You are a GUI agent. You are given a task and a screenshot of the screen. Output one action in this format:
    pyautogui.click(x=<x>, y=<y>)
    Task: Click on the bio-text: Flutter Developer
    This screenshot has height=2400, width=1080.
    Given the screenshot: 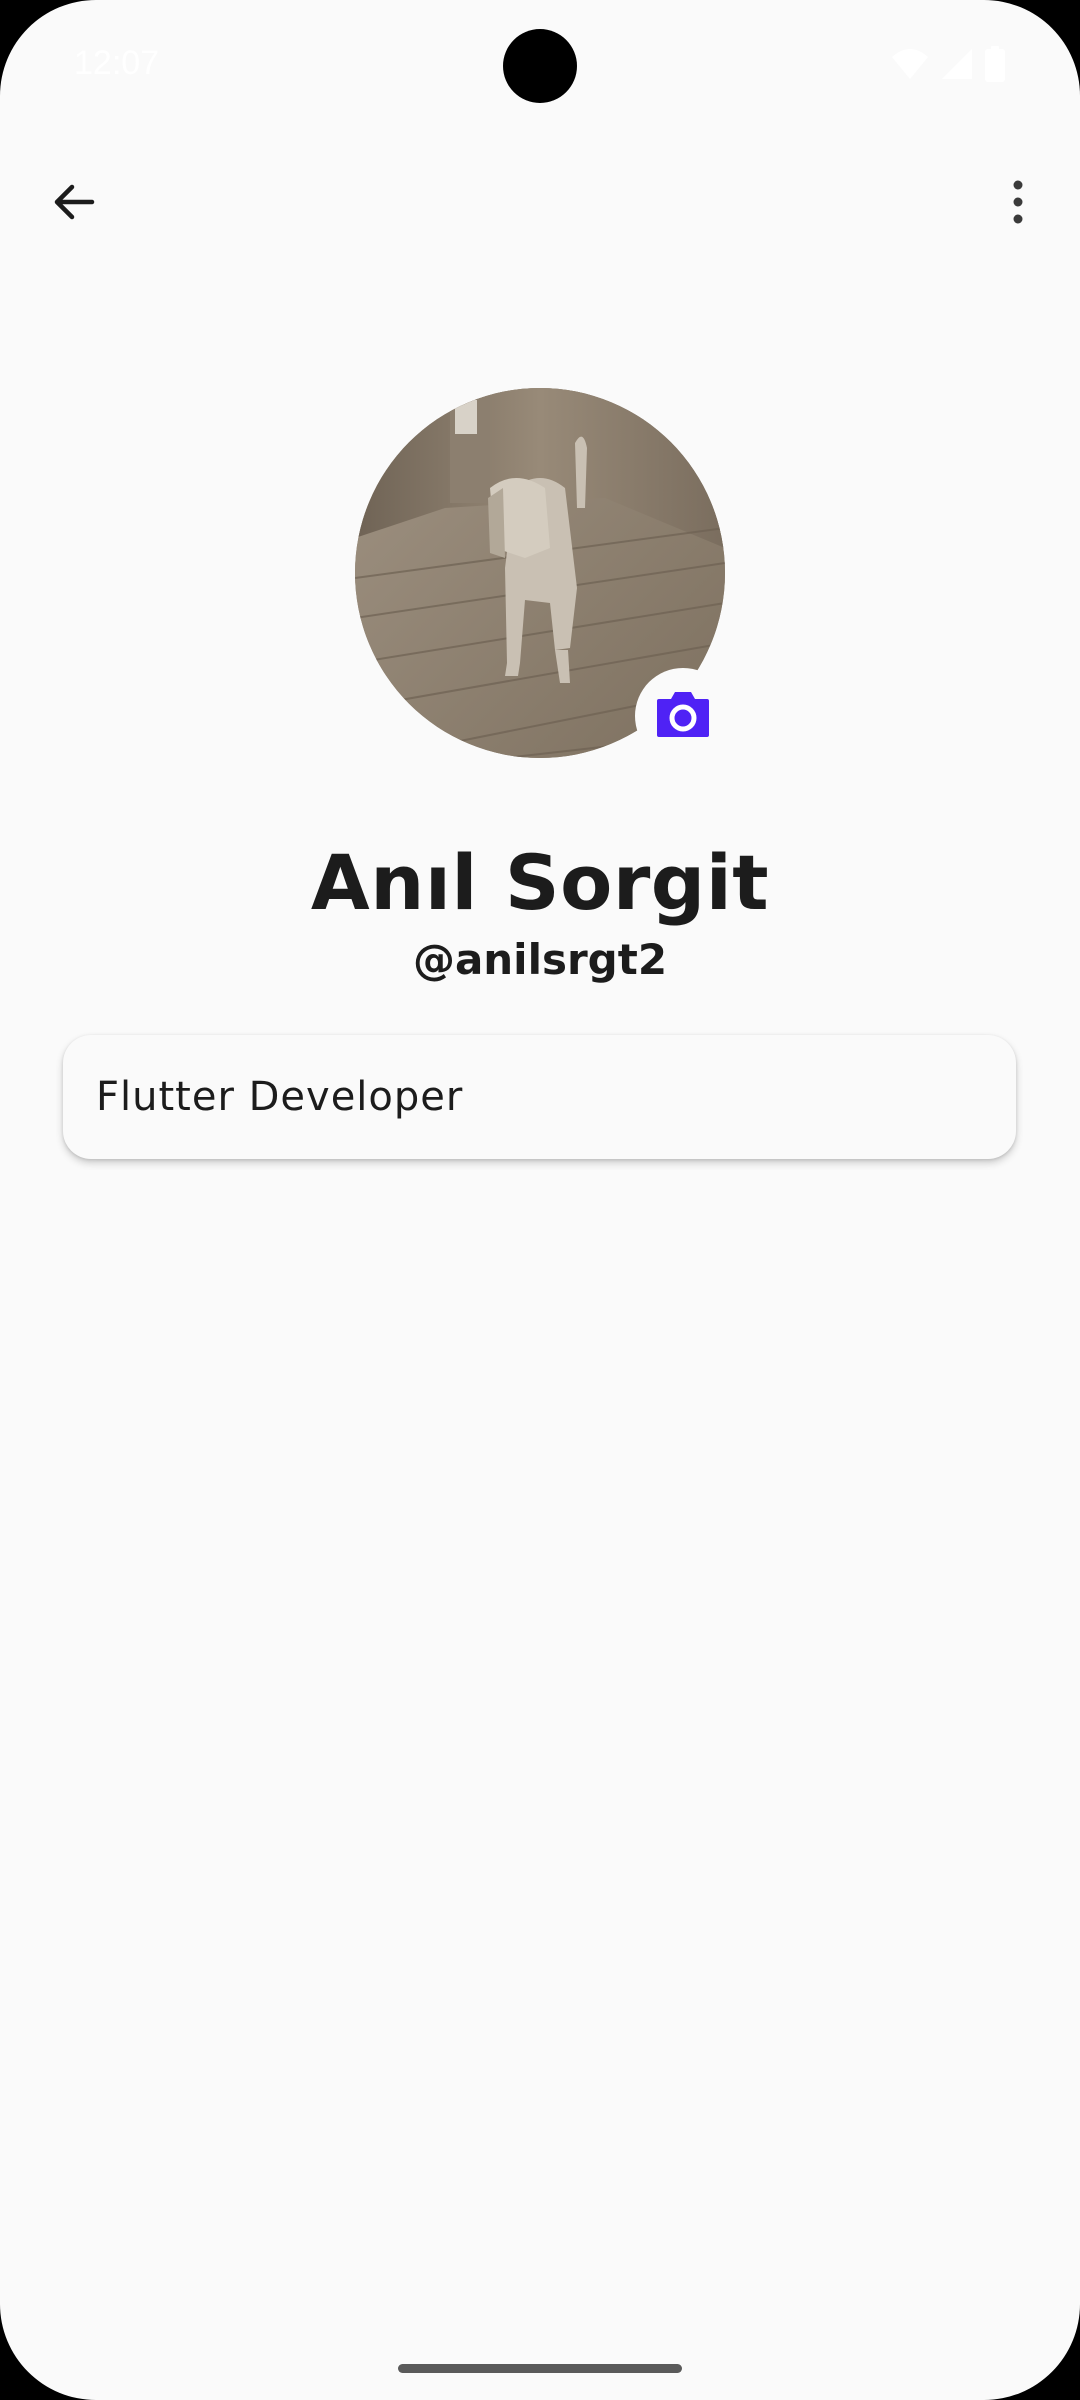 What is the action you would take?
    pyautogui.click(x=280, y=1097)
    